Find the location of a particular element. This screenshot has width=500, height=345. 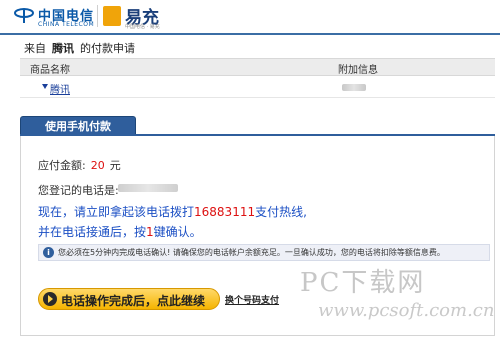

extra-info-redacted is located at coordinates (354, 87).